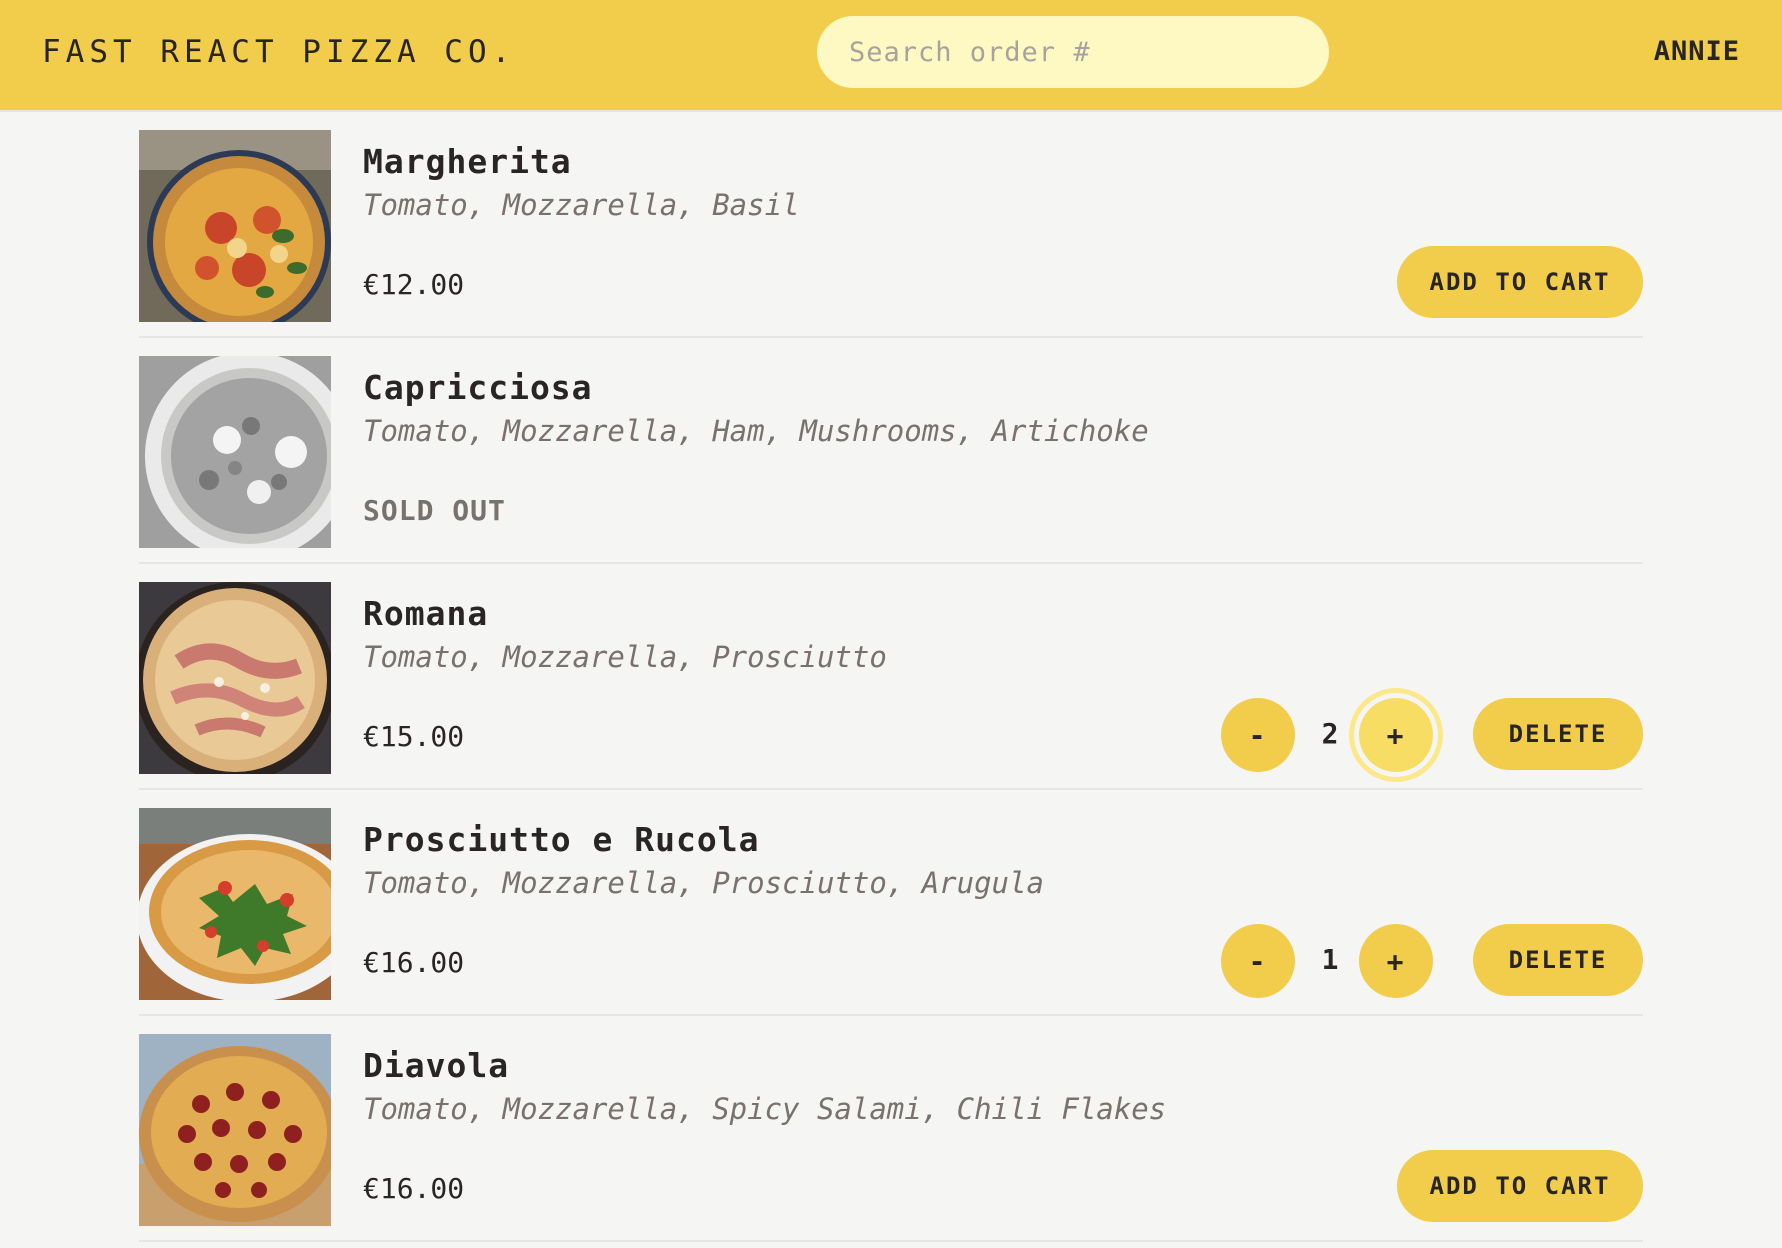 Image resolution: width=1782 pixels, height=1248 pixels. Describe the element at coordinates (625, 657) in the screenshot. I see `pizza-ingredients: Tomato, Mozzarella, Prosciutto` at that location.